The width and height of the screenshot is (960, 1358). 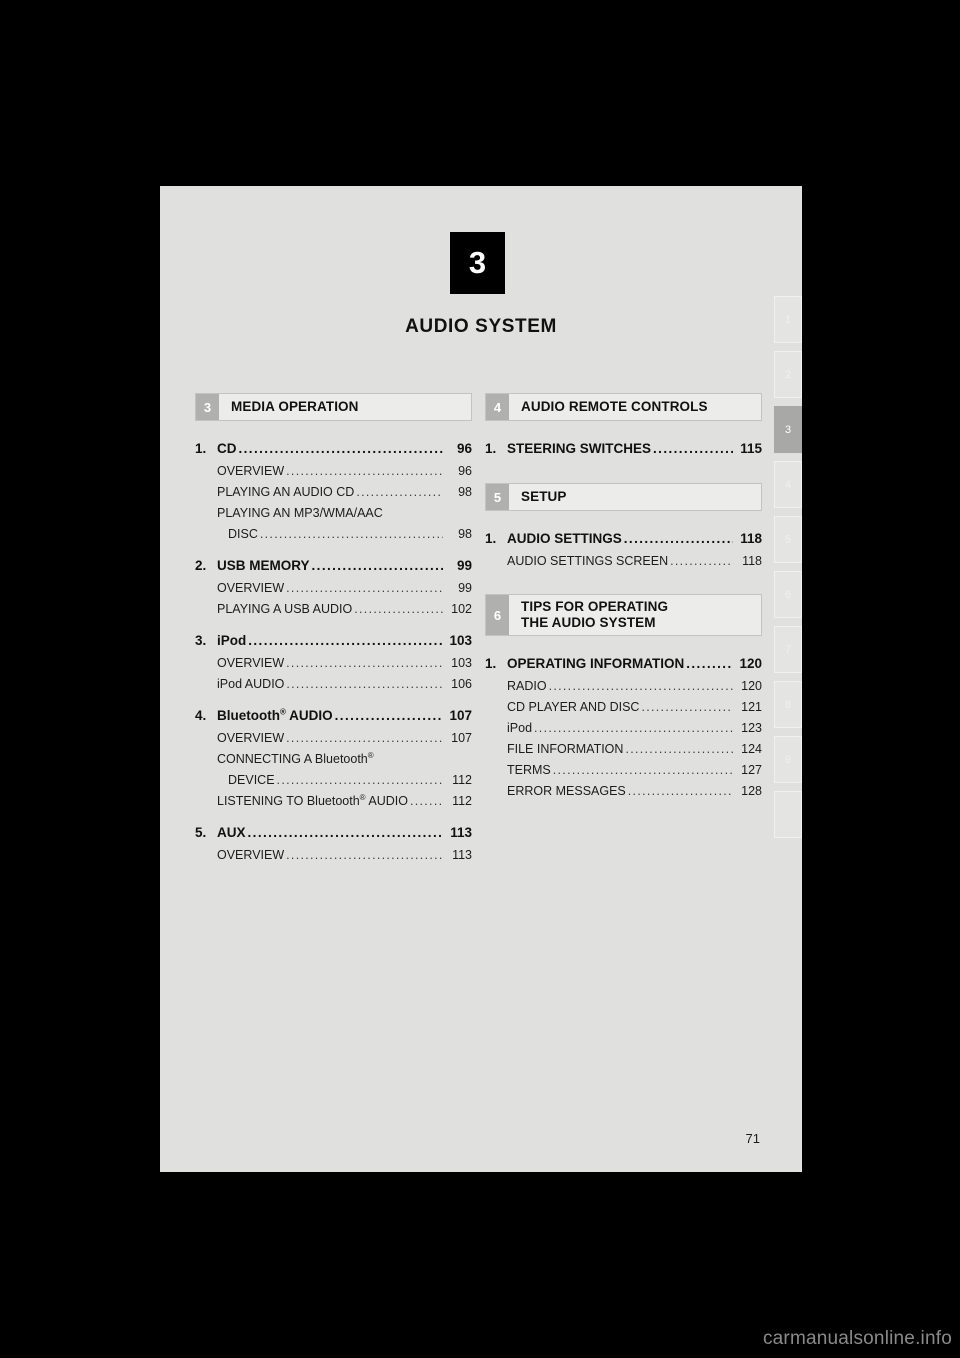 I want to click on entry-spacer, so click(x=333, y=625).